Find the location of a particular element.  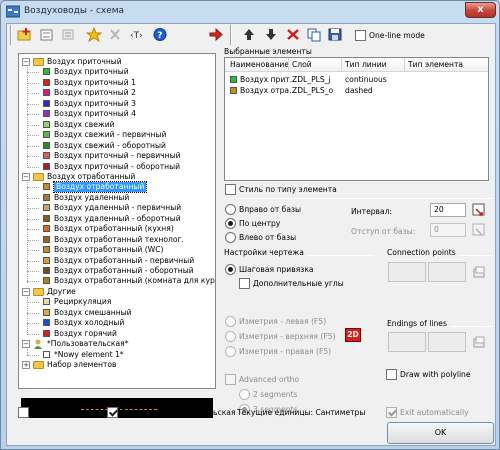

close-button: x is located at coordinates (480, 10).